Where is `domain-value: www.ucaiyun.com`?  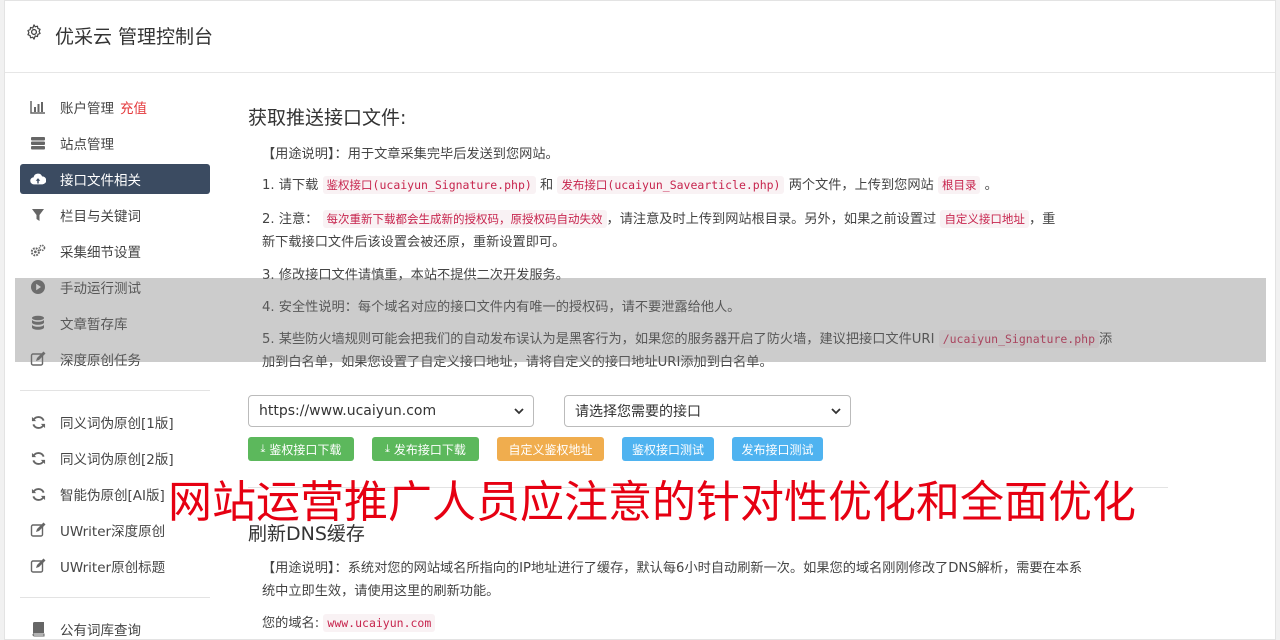
domain-value: www.ucaiyun.com is located at coordinates (379, 623).